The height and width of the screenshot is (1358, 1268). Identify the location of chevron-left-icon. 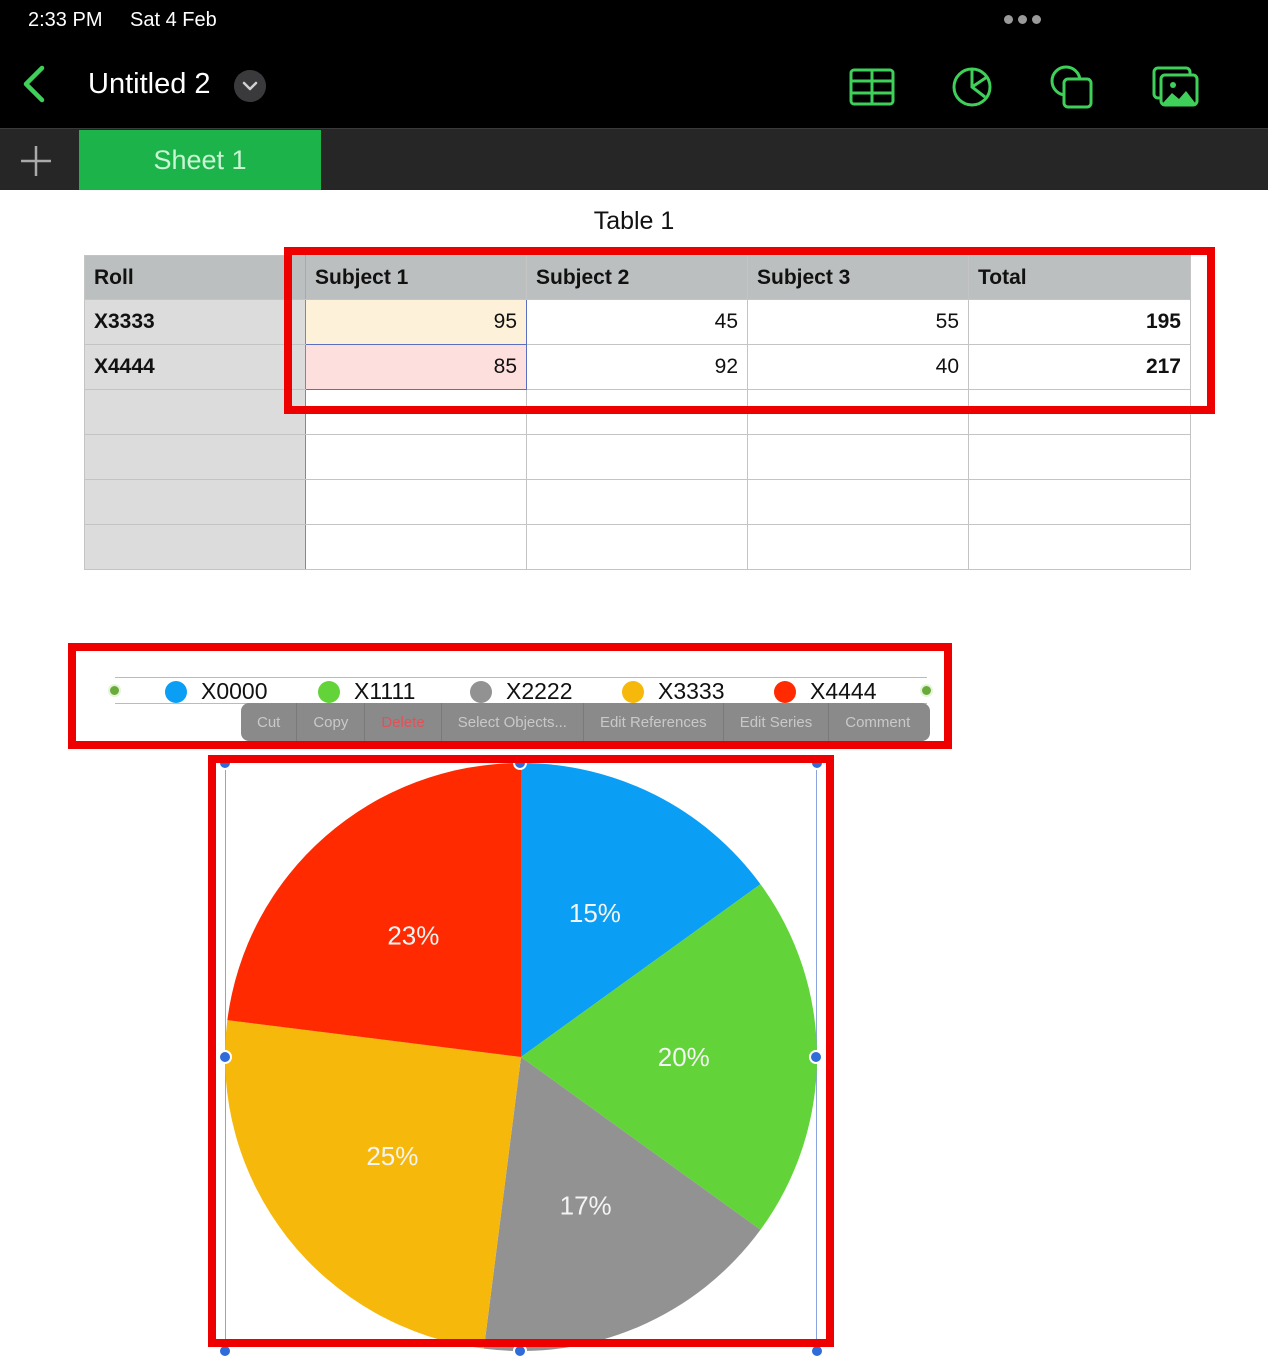
(33, 84).